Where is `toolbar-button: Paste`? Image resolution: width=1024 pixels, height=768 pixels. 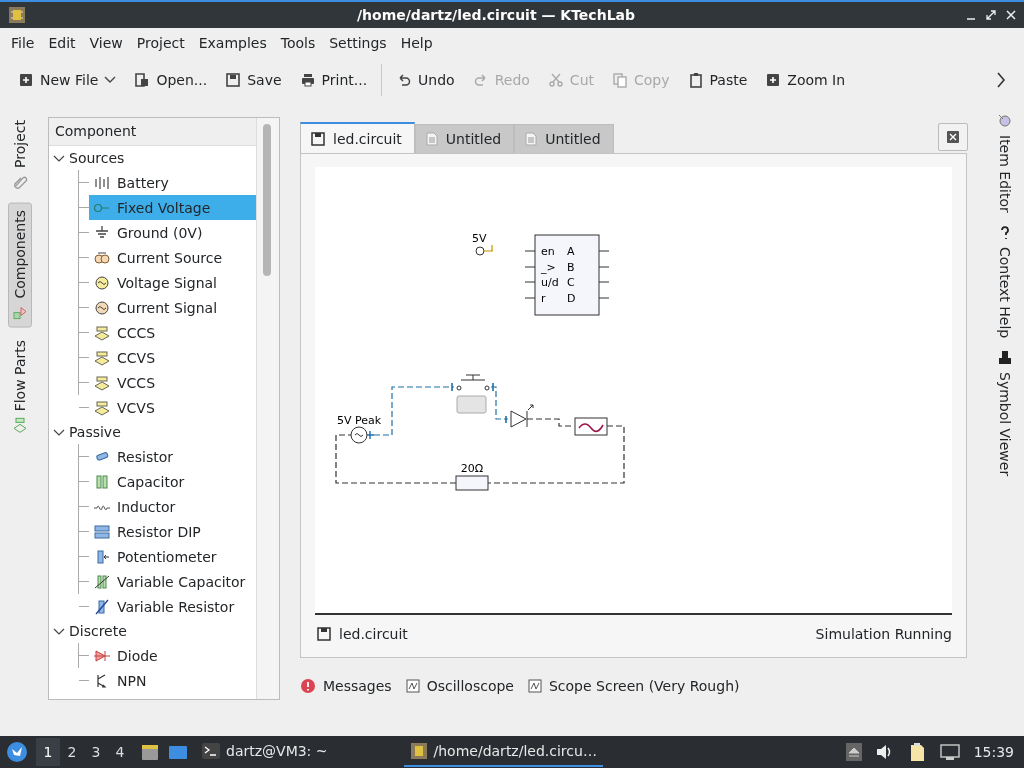 toolbar-button: Paste is located at coordinates (717, 80).